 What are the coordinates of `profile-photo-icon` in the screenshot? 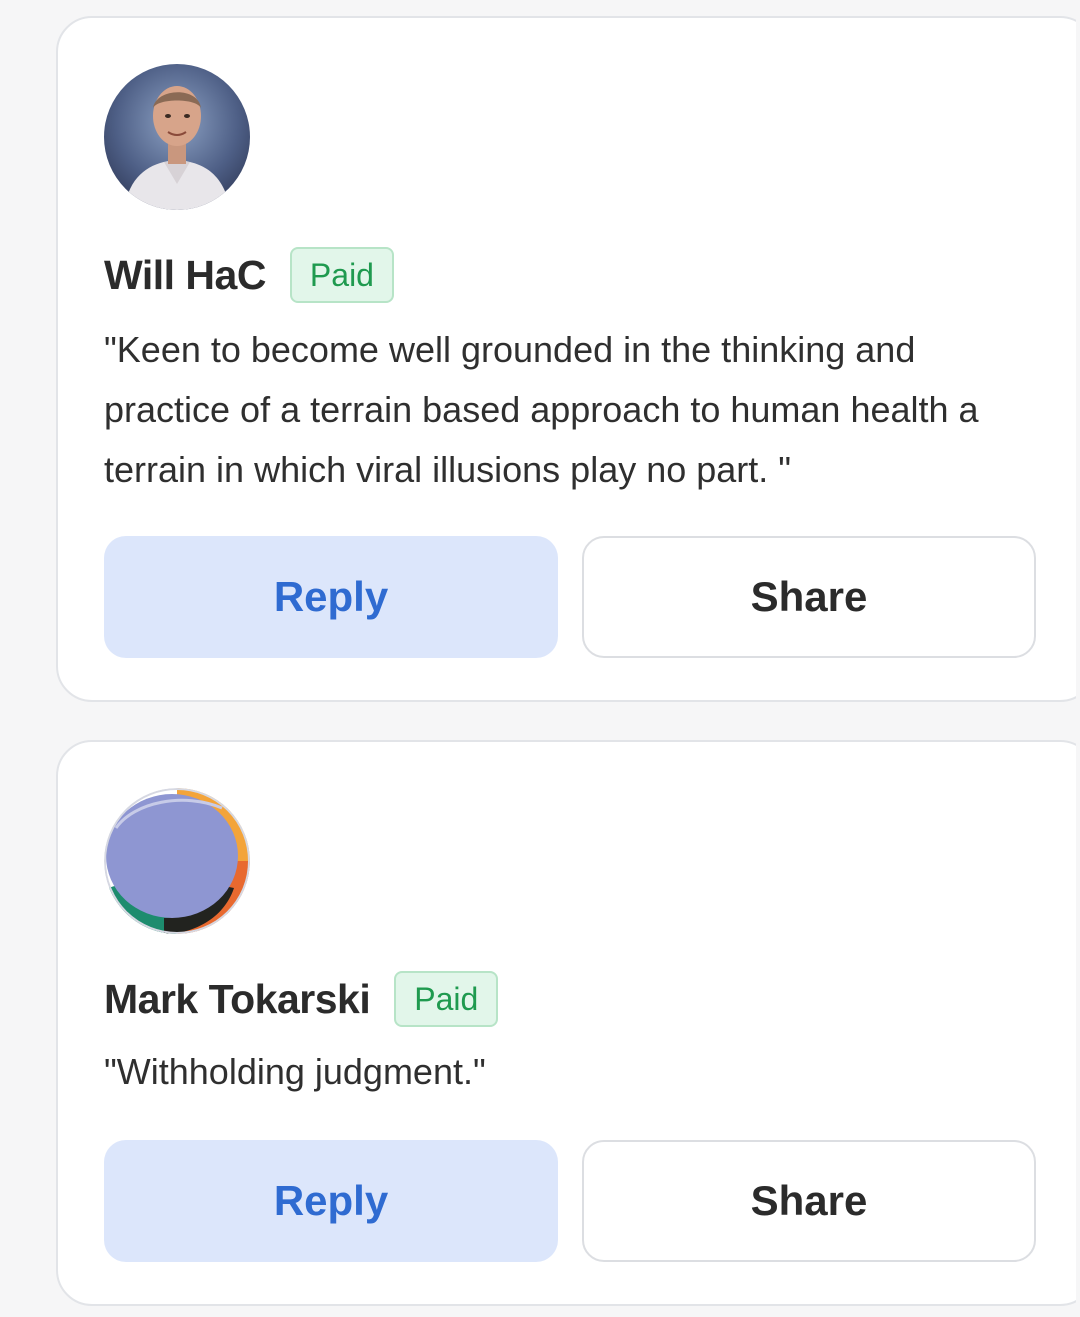 It's located at (177, 137).